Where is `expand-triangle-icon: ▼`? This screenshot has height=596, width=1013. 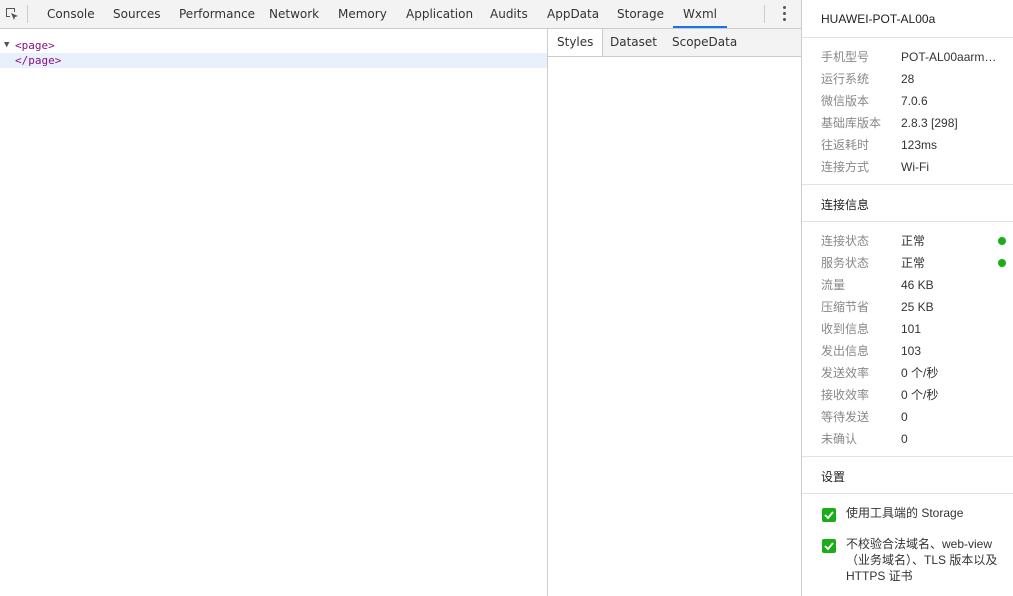
expand-triangle-icon: ▼ is located at coordinates (6, 45).